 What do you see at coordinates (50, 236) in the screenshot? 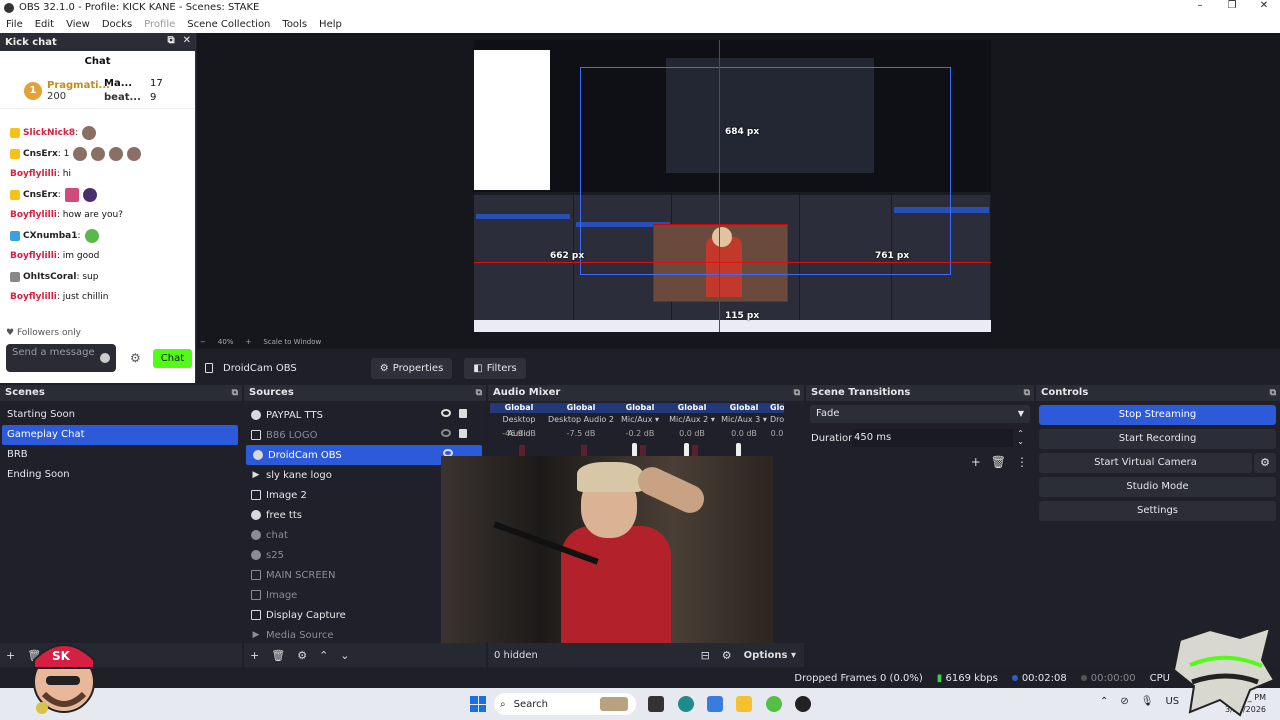
I see `chat-user: CXnumba1` at bounding box center [50, 236].